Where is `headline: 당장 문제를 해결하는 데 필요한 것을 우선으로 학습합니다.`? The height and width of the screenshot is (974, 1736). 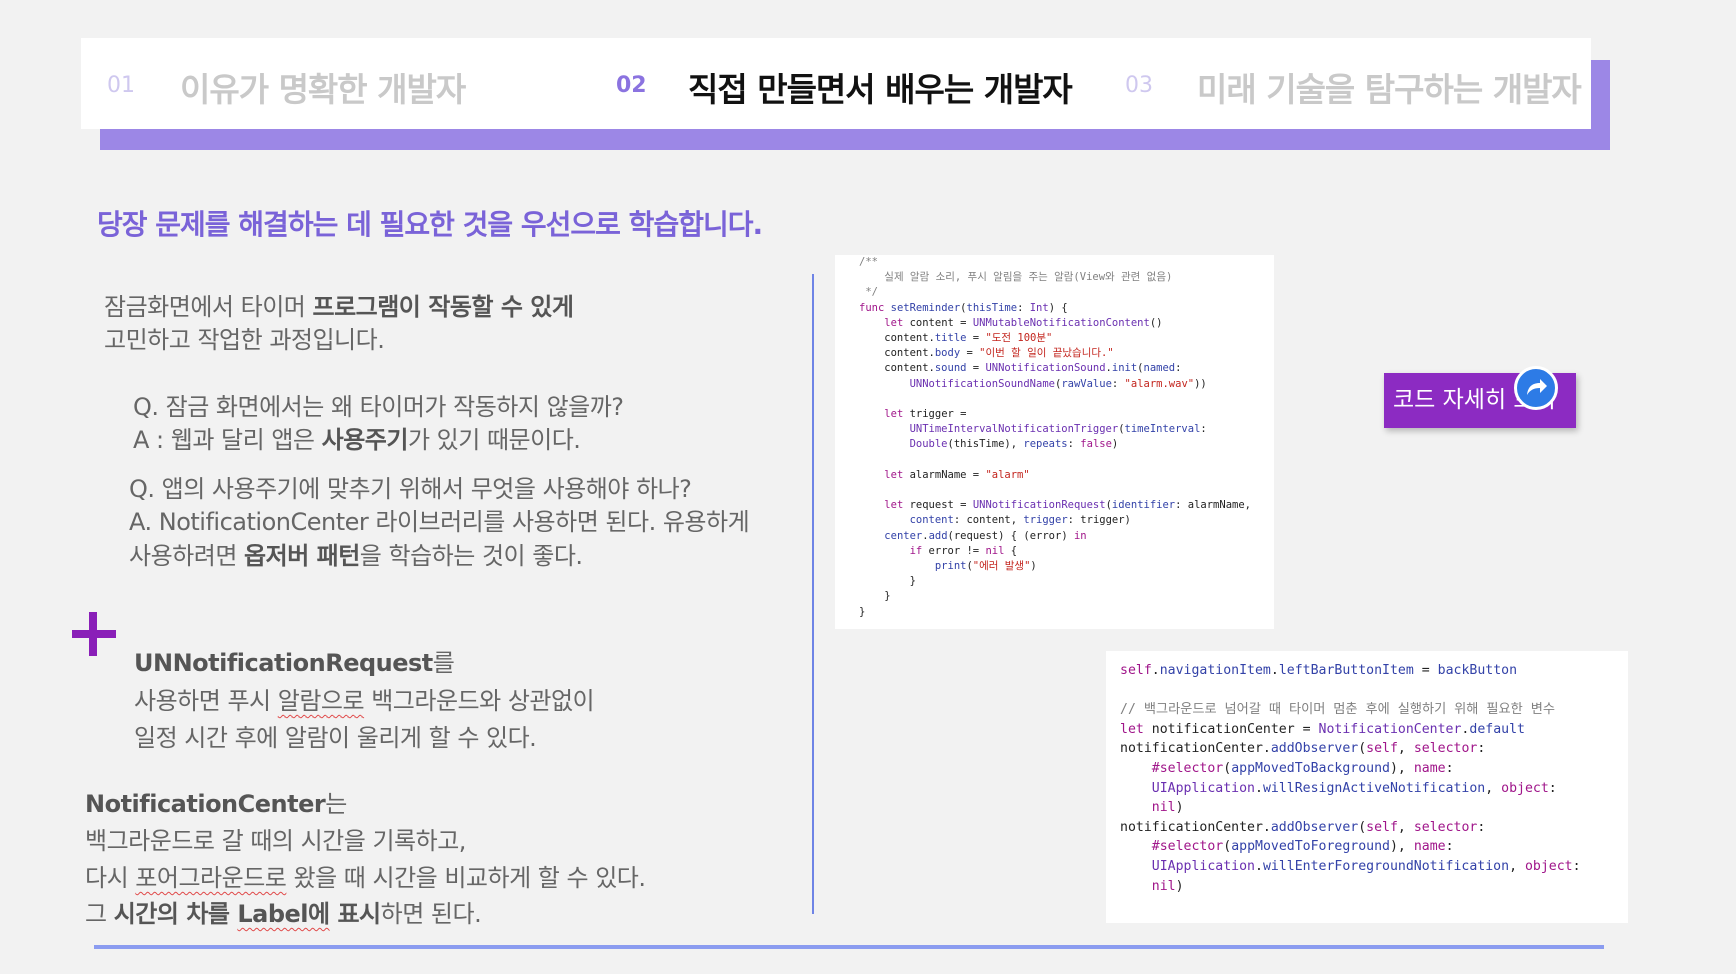 headline: 당장 문제를 해결하는 데 필요한 것을 우선으로 학습합니다. is located at coordinates (430, 224).